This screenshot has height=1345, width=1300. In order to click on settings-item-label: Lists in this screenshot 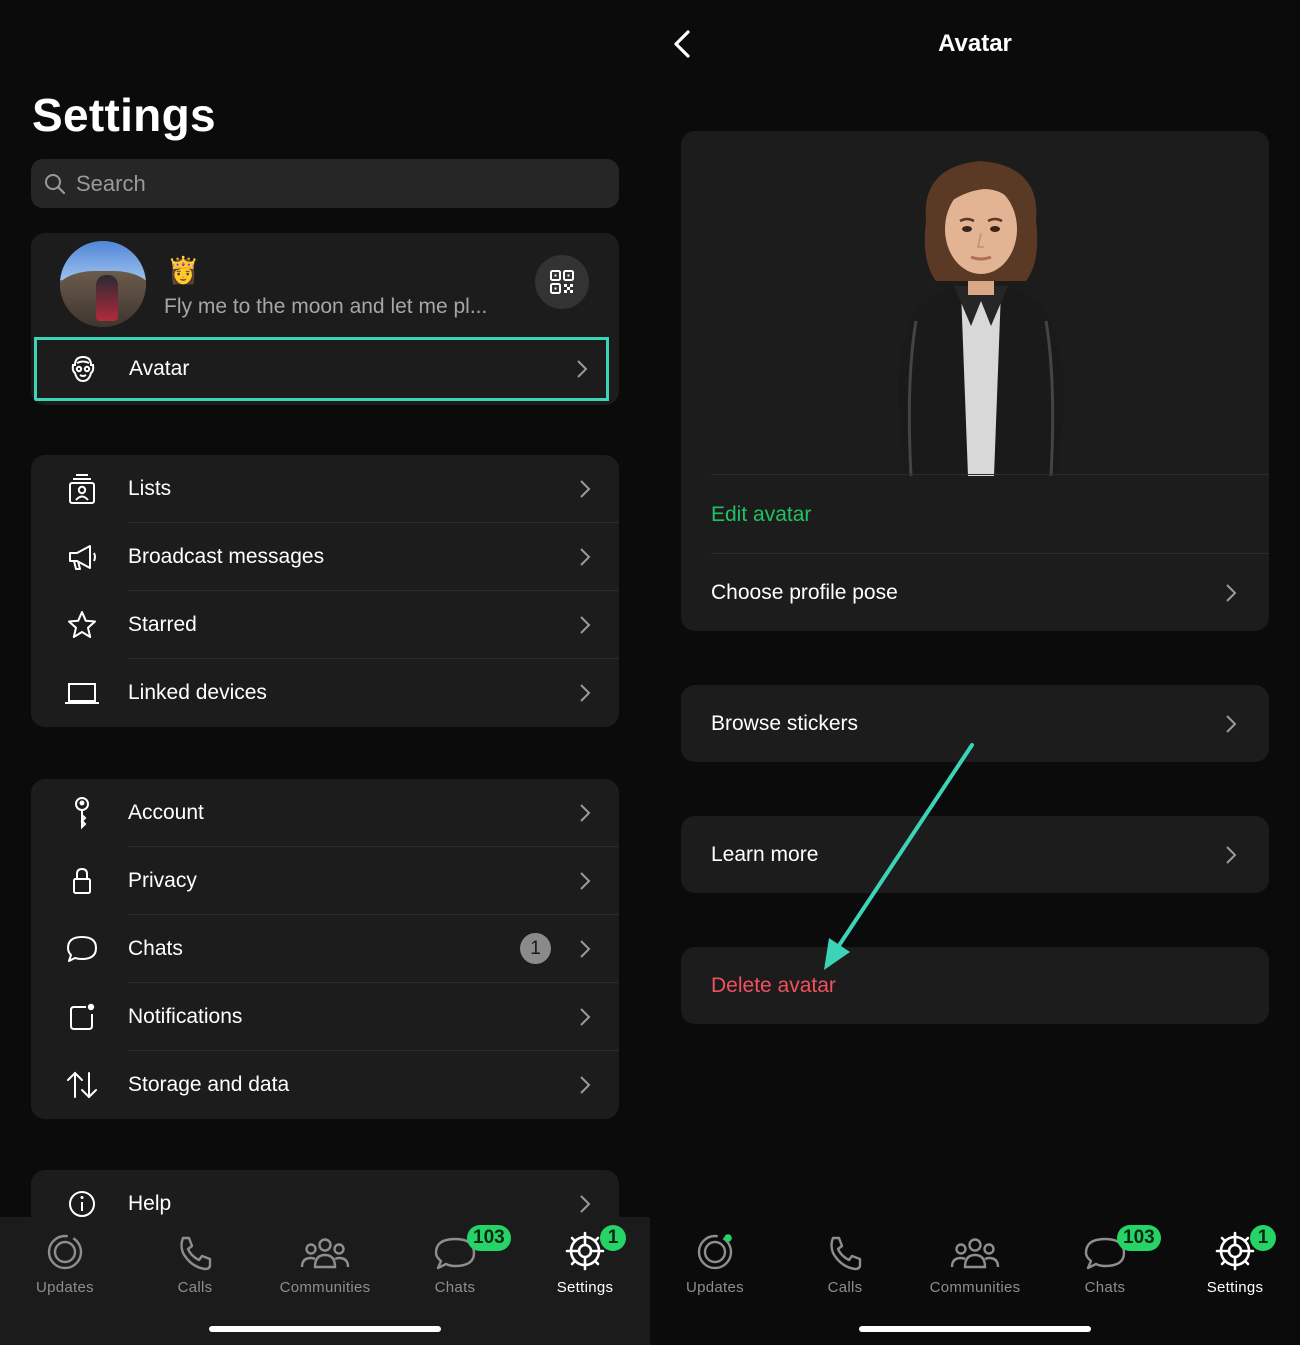, I will do `click(150, 488)`.